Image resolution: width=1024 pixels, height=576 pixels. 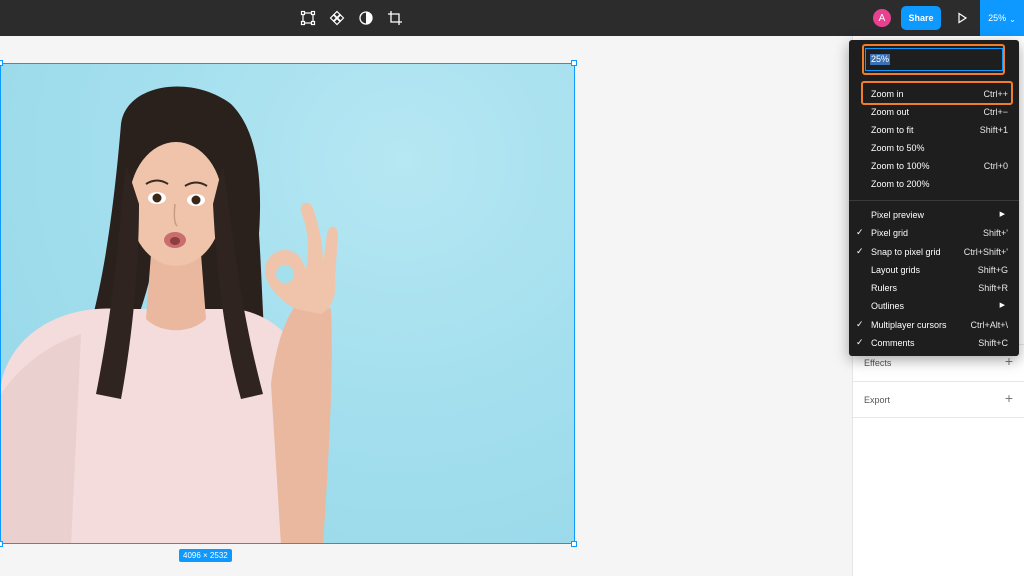 I want to click on top-toolbar: A Share 25% ⌄, so click(x=512, y=18).